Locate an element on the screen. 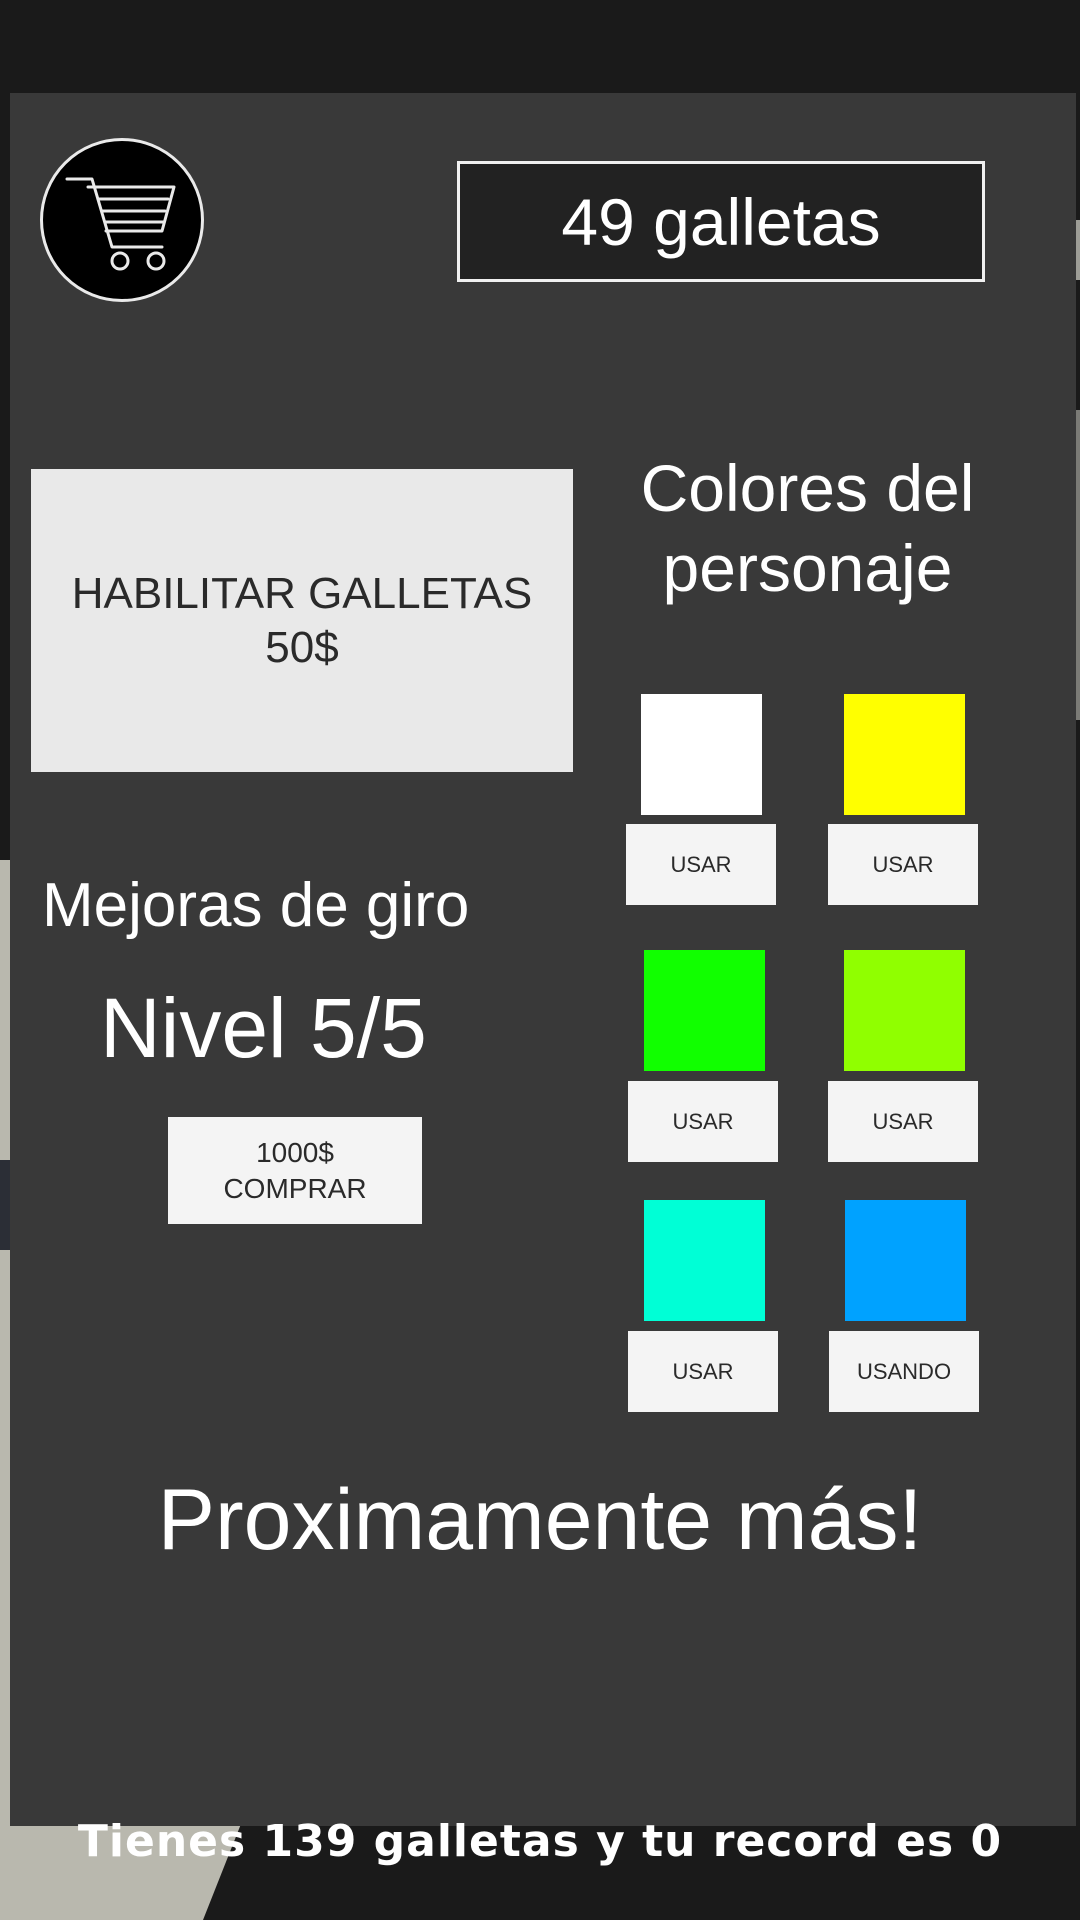 This screenshot has width=1080, height=1920. cookie-counter: 49 galletas is located at coordinates (721, 221).